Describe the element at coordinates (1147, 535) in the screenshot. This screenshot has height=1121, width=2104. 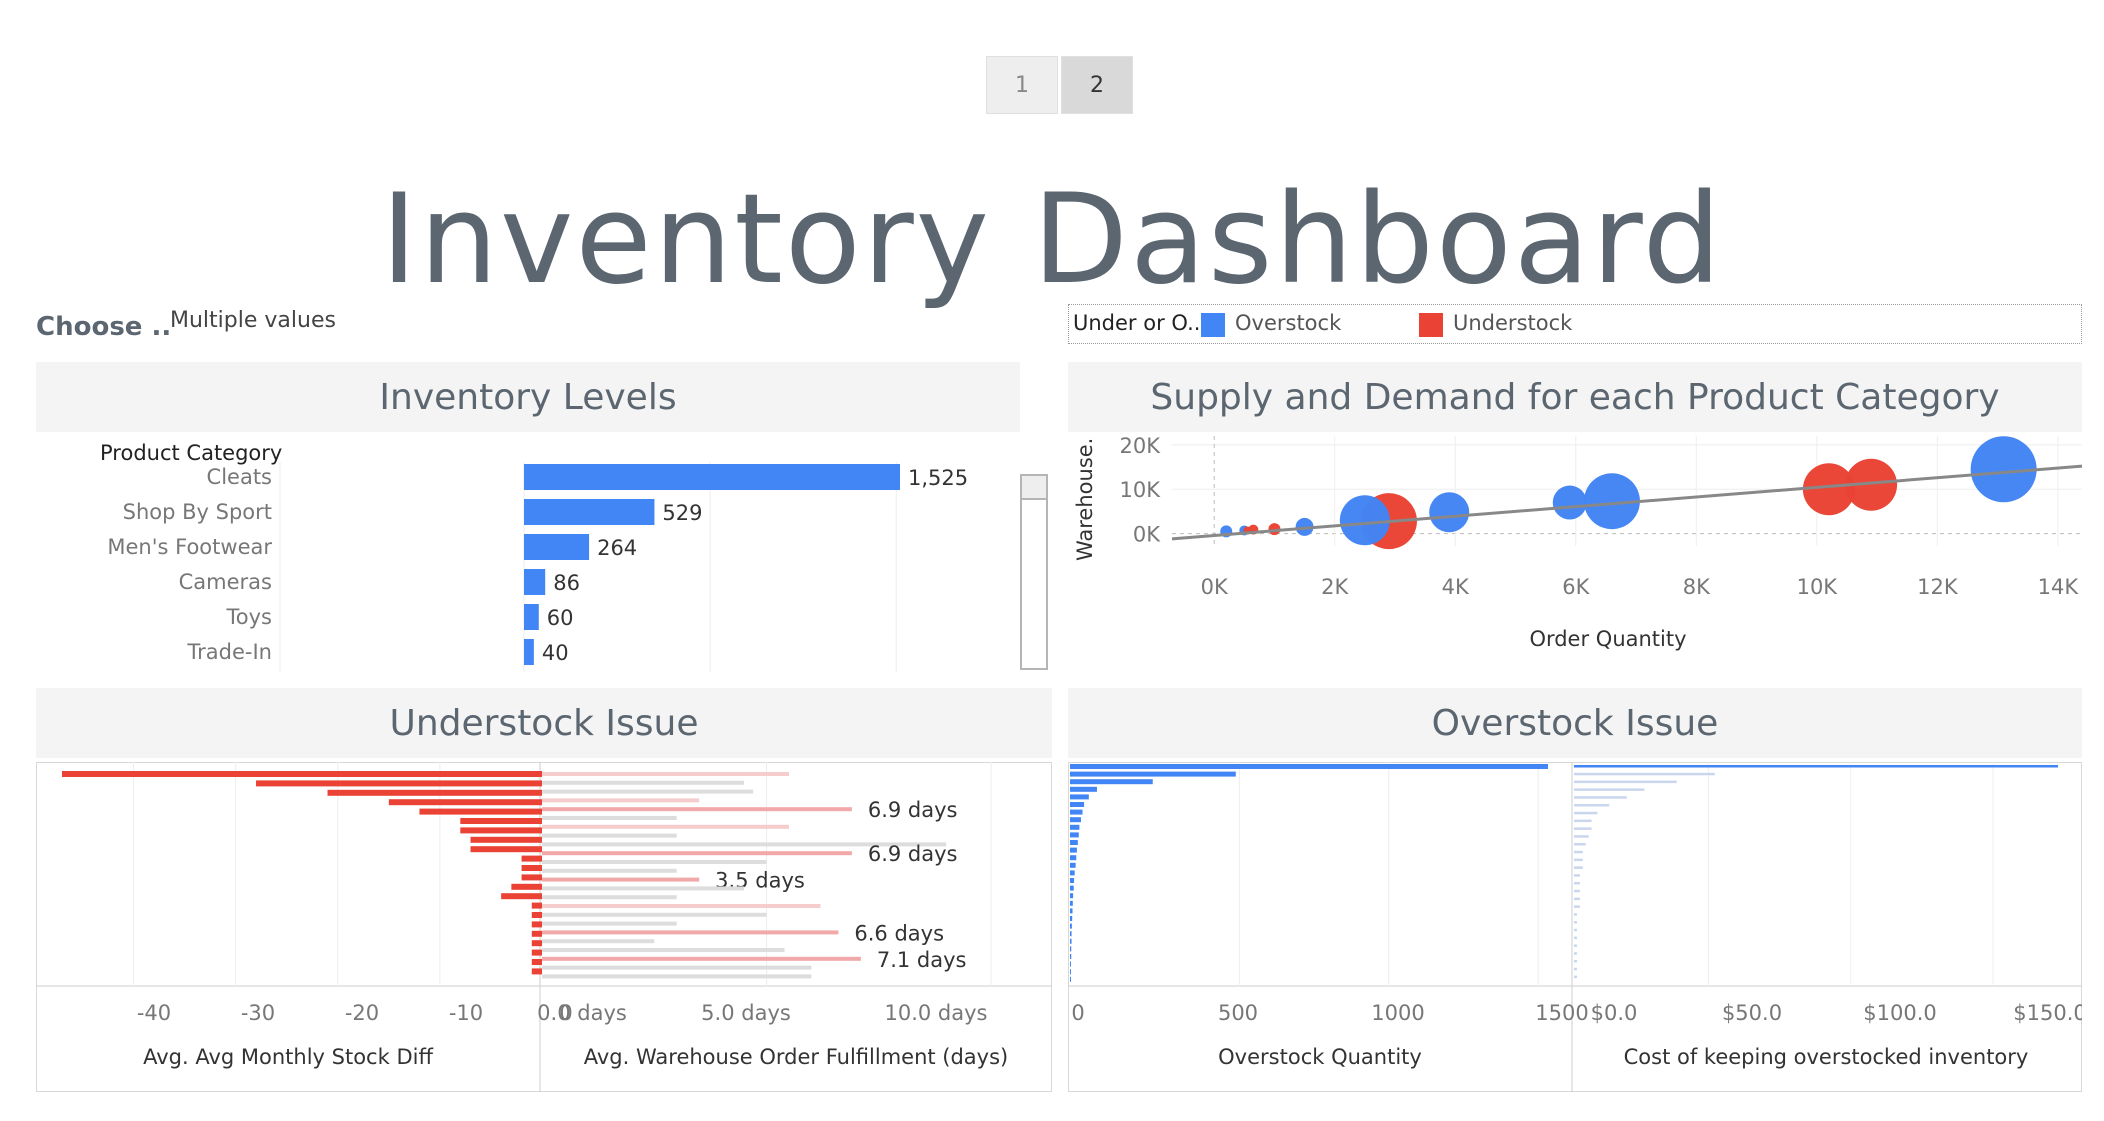
I see `y-tick-label: 0K` at that location.